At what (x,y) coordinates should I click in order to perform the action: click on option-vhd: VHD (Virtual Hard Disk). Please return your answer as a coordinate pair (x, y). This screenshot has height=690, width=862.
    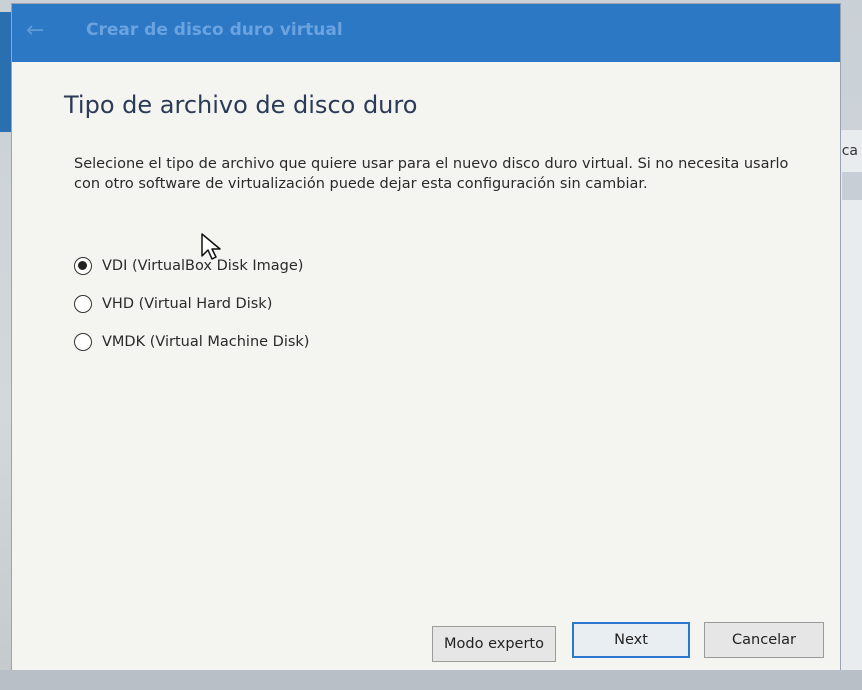
    Looking at the image, I should click on (191, 304).